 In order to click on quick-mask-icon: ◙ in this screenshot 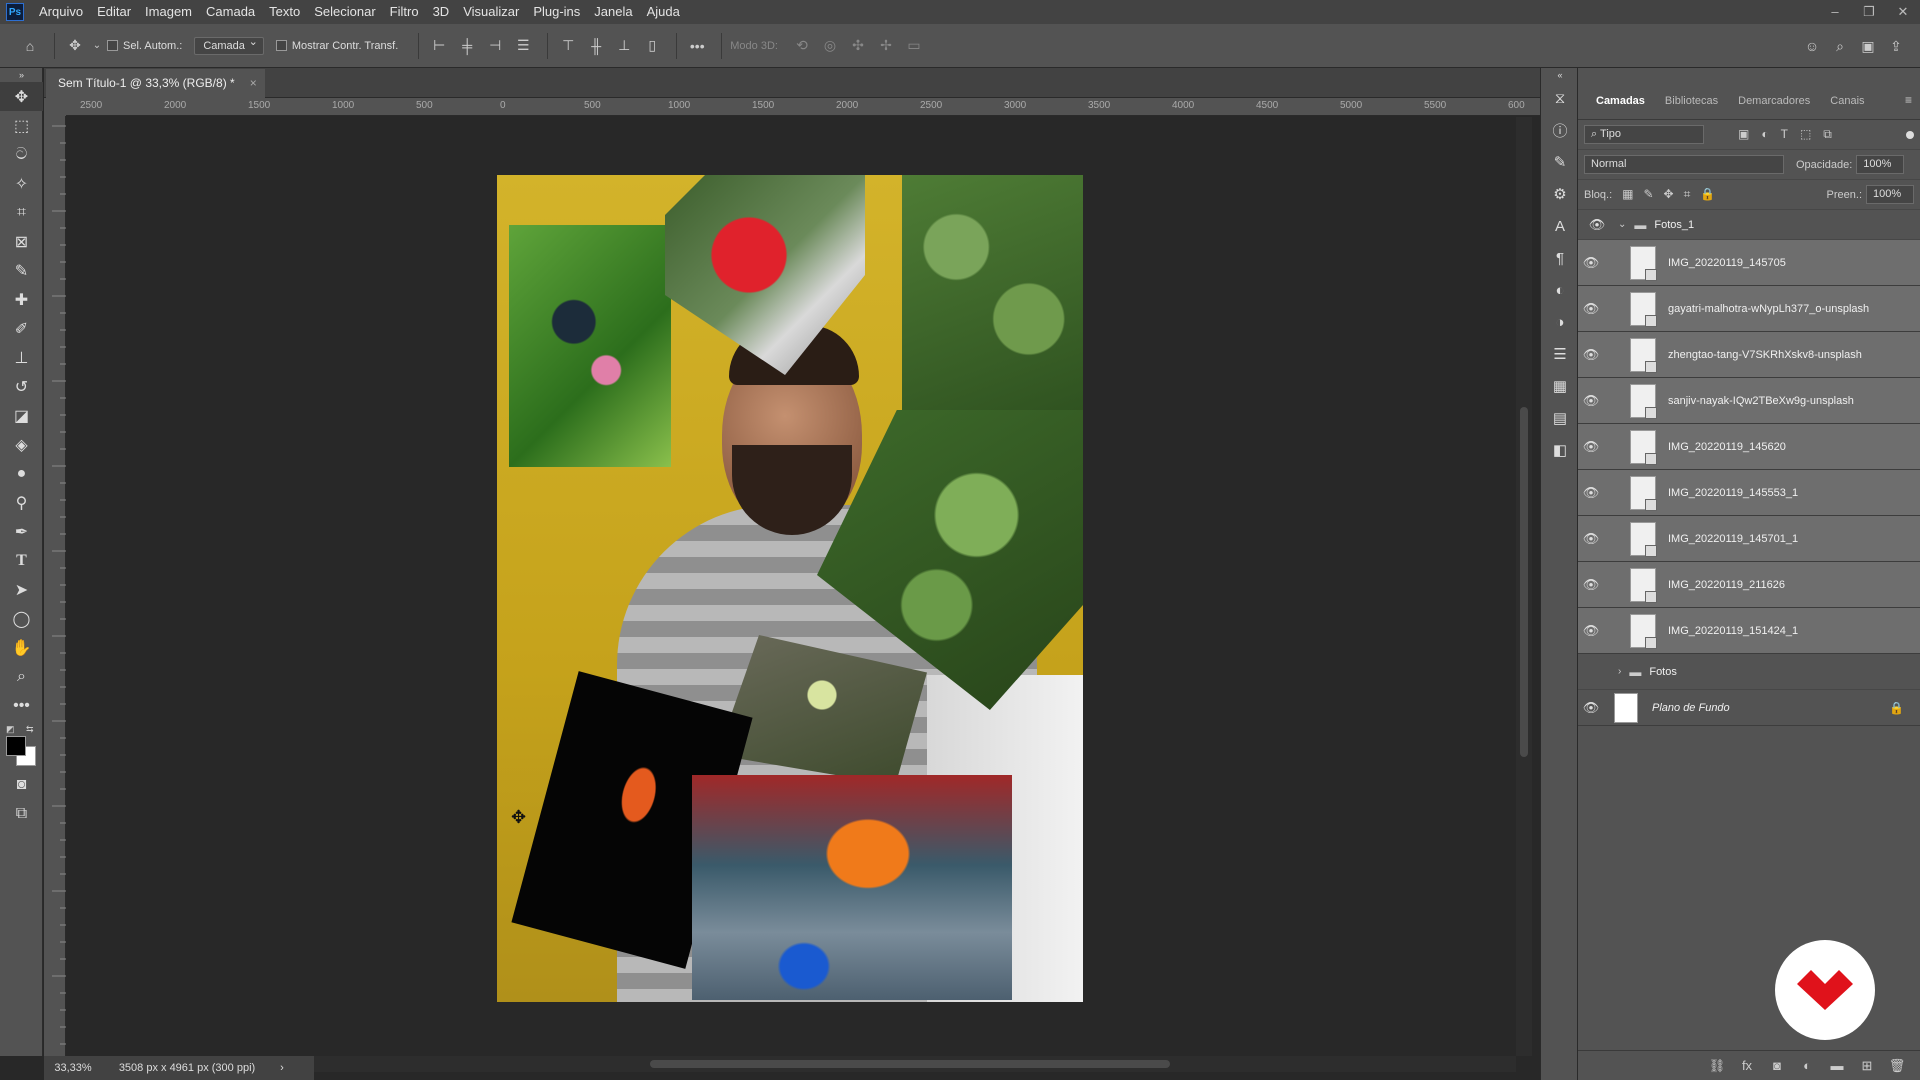, I will do `click(21, 784)`.